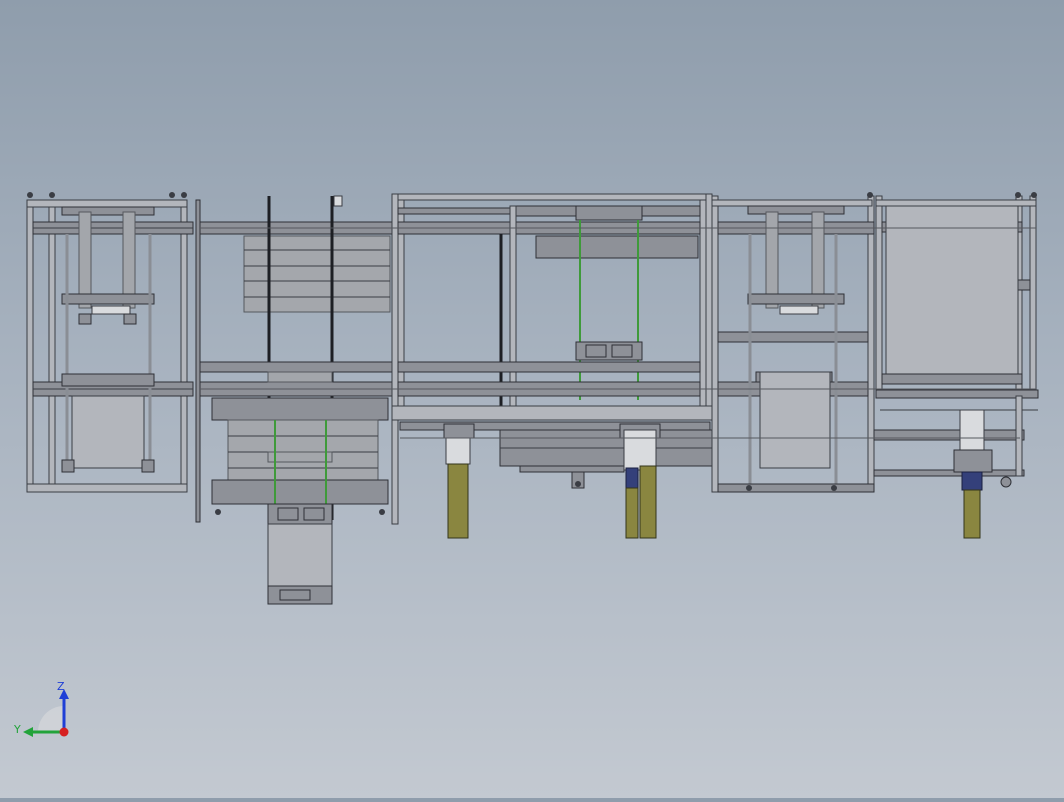 This screenshot has height=802, width=1064. I want to click on center-main-frame, so click(552, 359).